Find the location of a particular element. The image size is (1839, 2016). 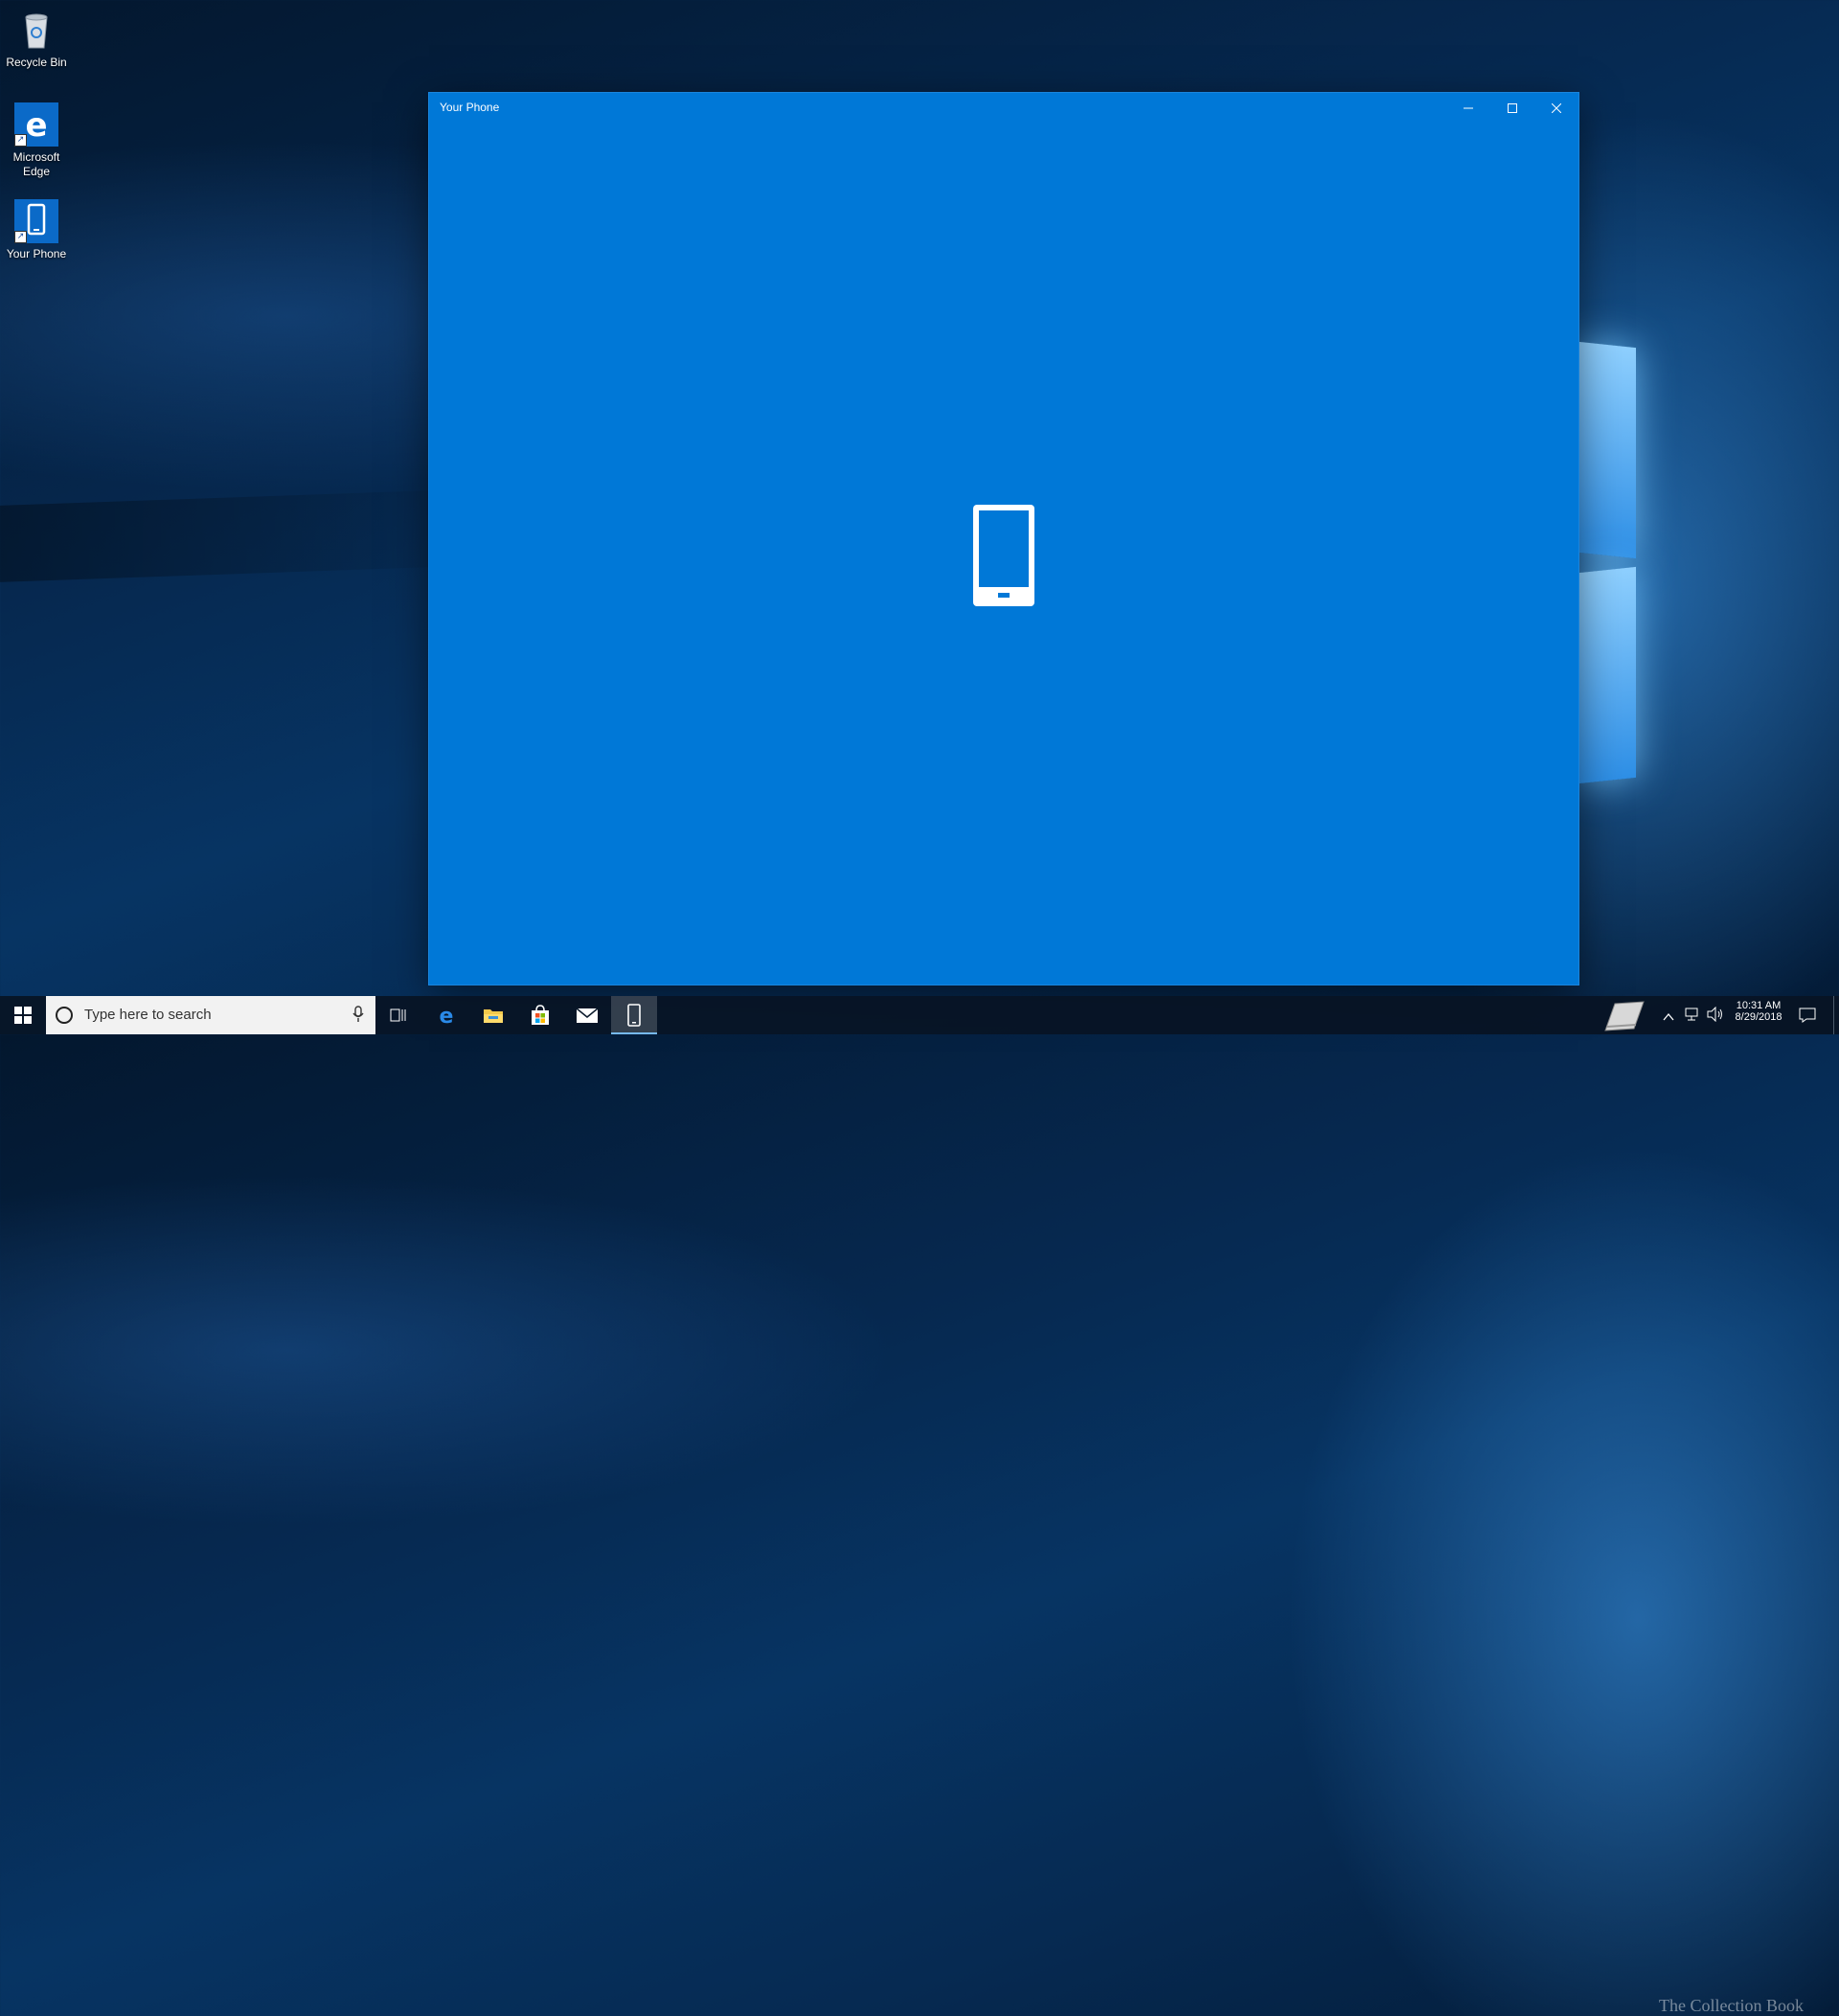

close-button is located at coordinates (1556, 108).